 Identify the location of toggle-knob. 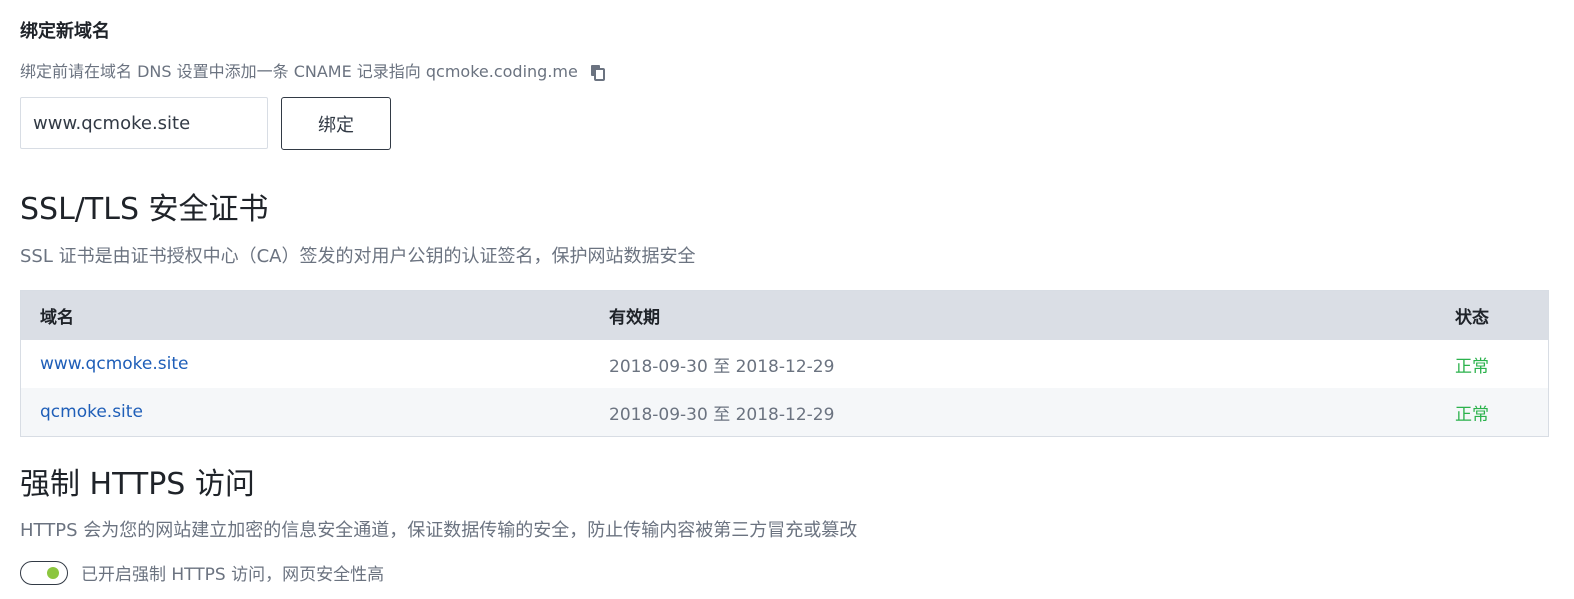
(53, 572).